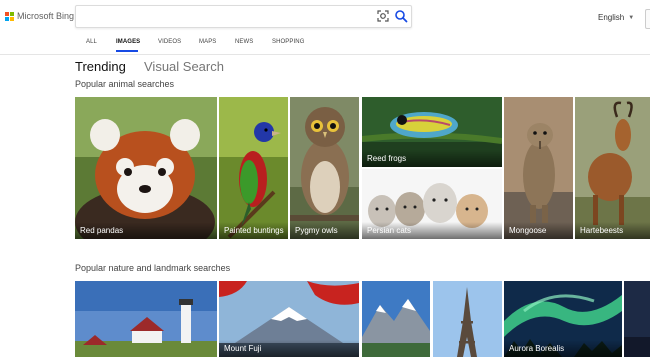 The width and height of the screenshot is (650, 357). Describe the element at coordinates (153, 268) in the screenshot. I see `section-title-nature: Popular nature and landmark searches` at that location.